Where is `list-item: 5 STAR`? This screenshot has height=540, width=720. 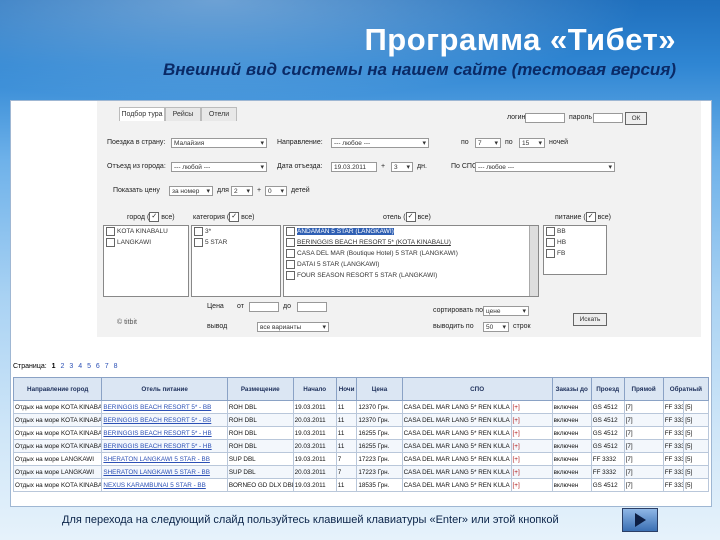 list-item: 5 STAR is located at coordinates (236, 242).